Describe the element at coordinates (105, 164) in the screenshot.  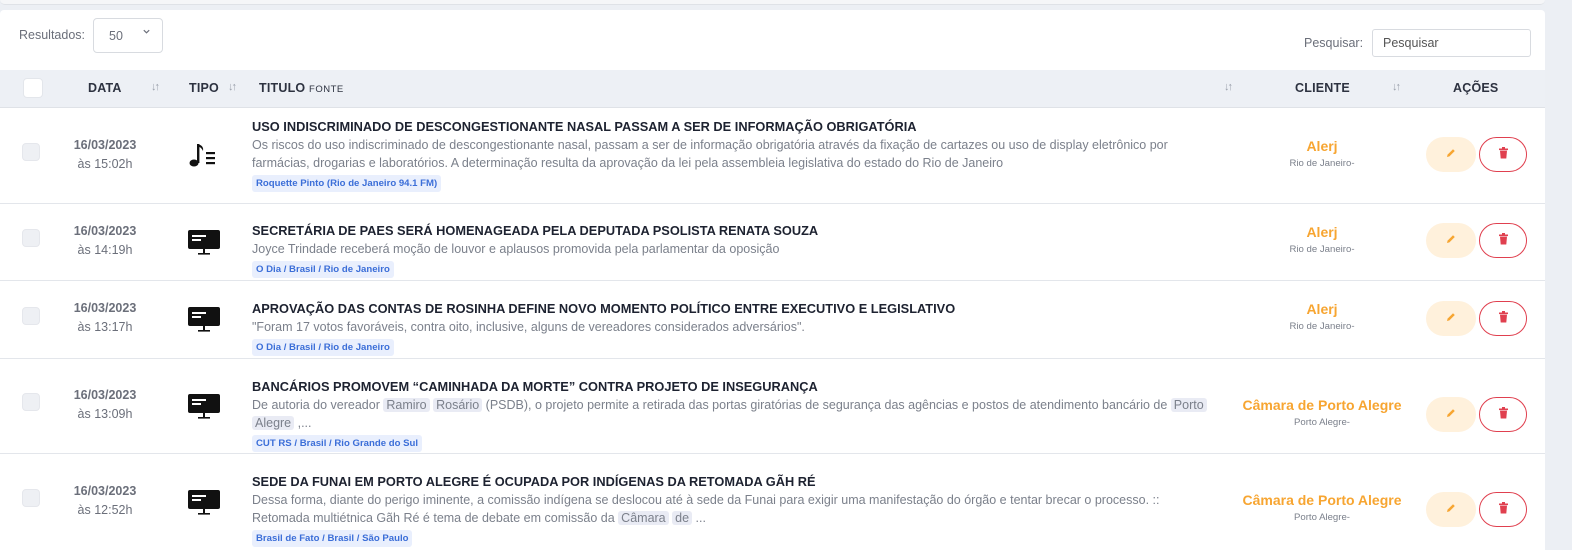
I see `time-value: às 15:02h` at that location.